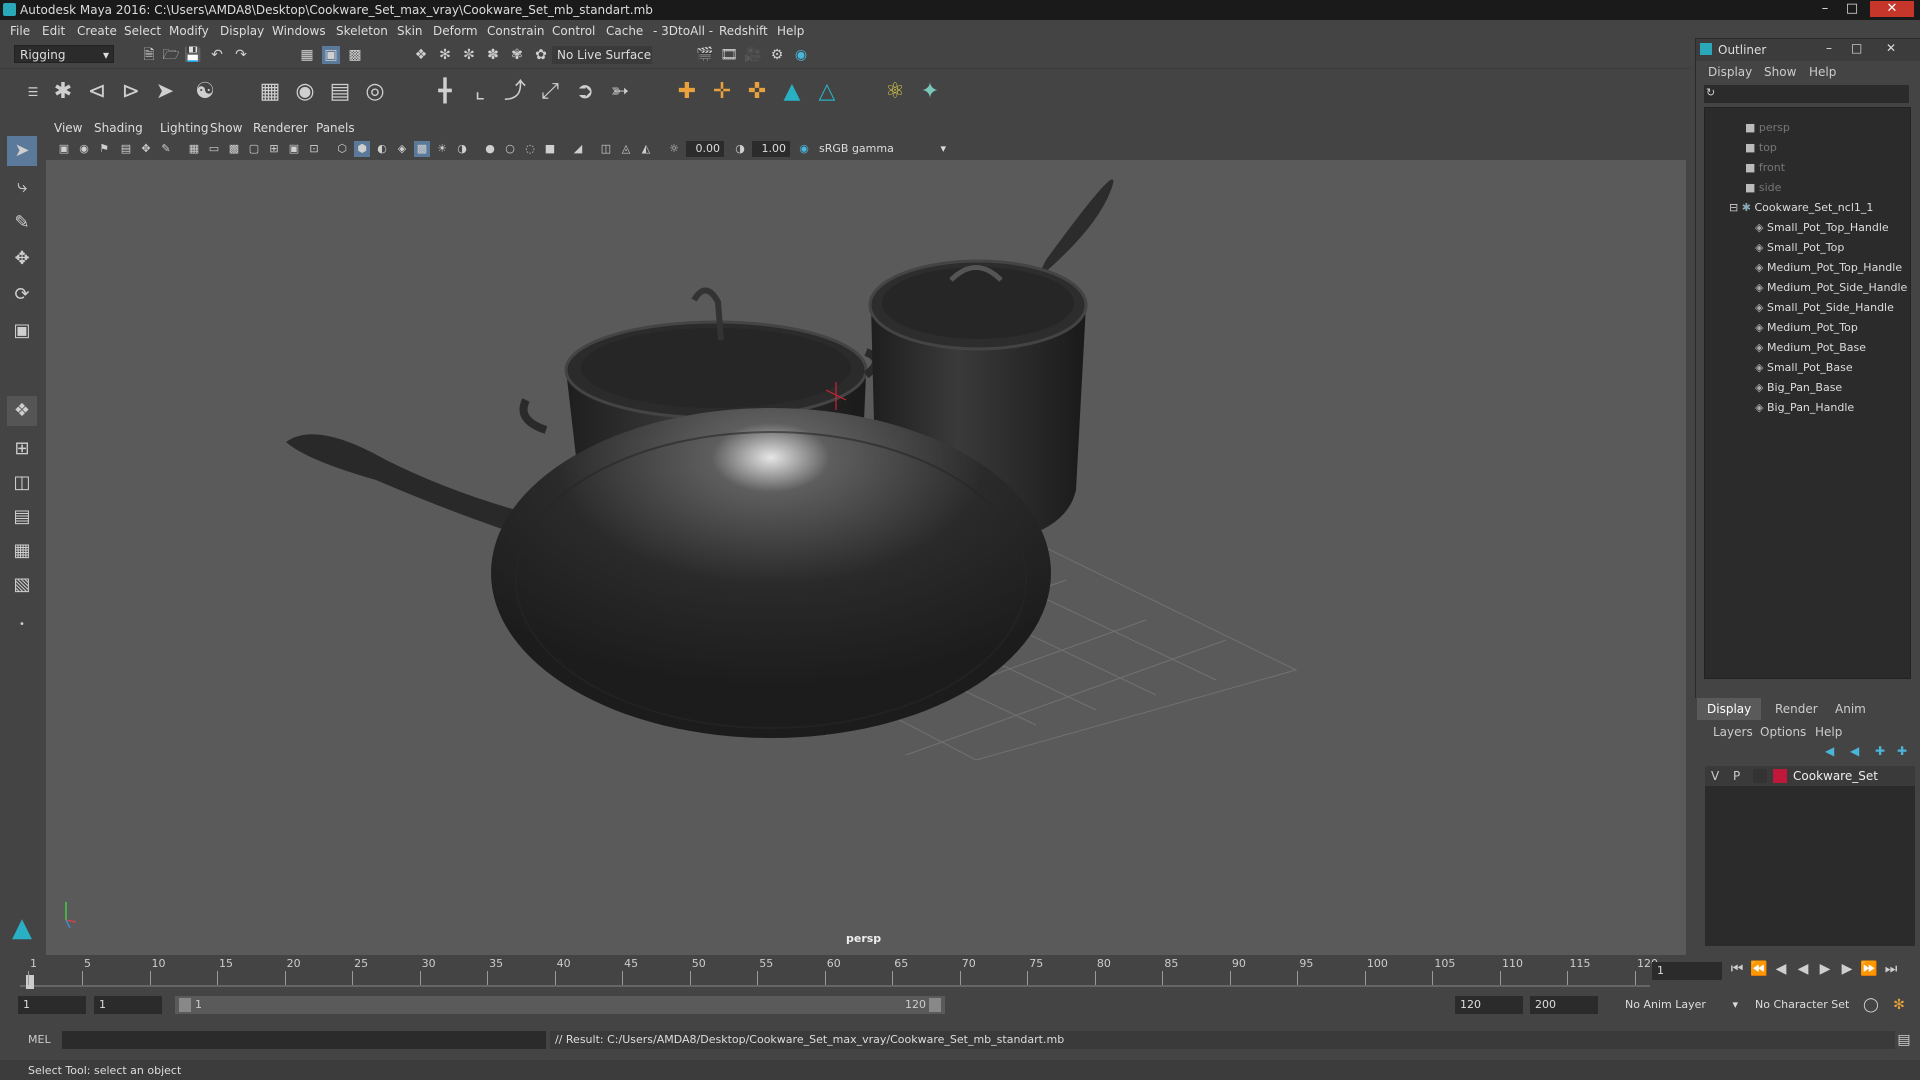 This screenshot has width=1920, height=1080. I want to click on open-scene-icon: 🗁, so click(171, 55).